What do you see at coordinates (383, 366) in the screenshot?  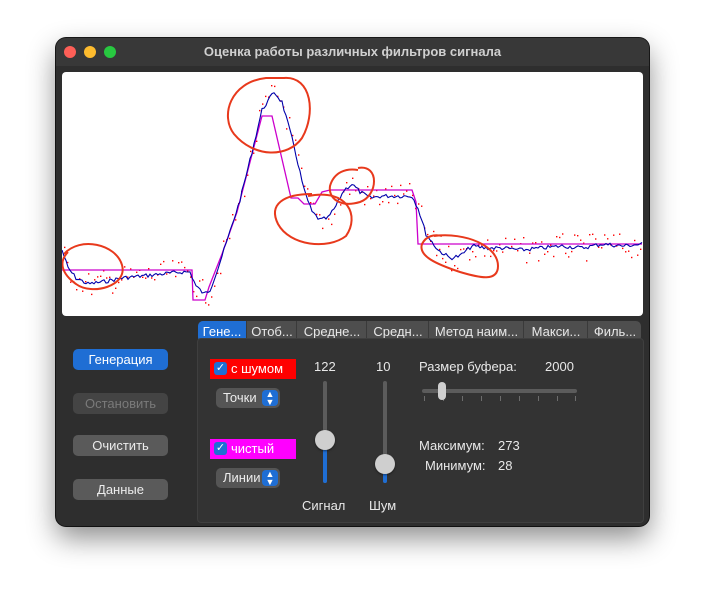 I see `noise-value: 10` at bounding box center [383, 366].